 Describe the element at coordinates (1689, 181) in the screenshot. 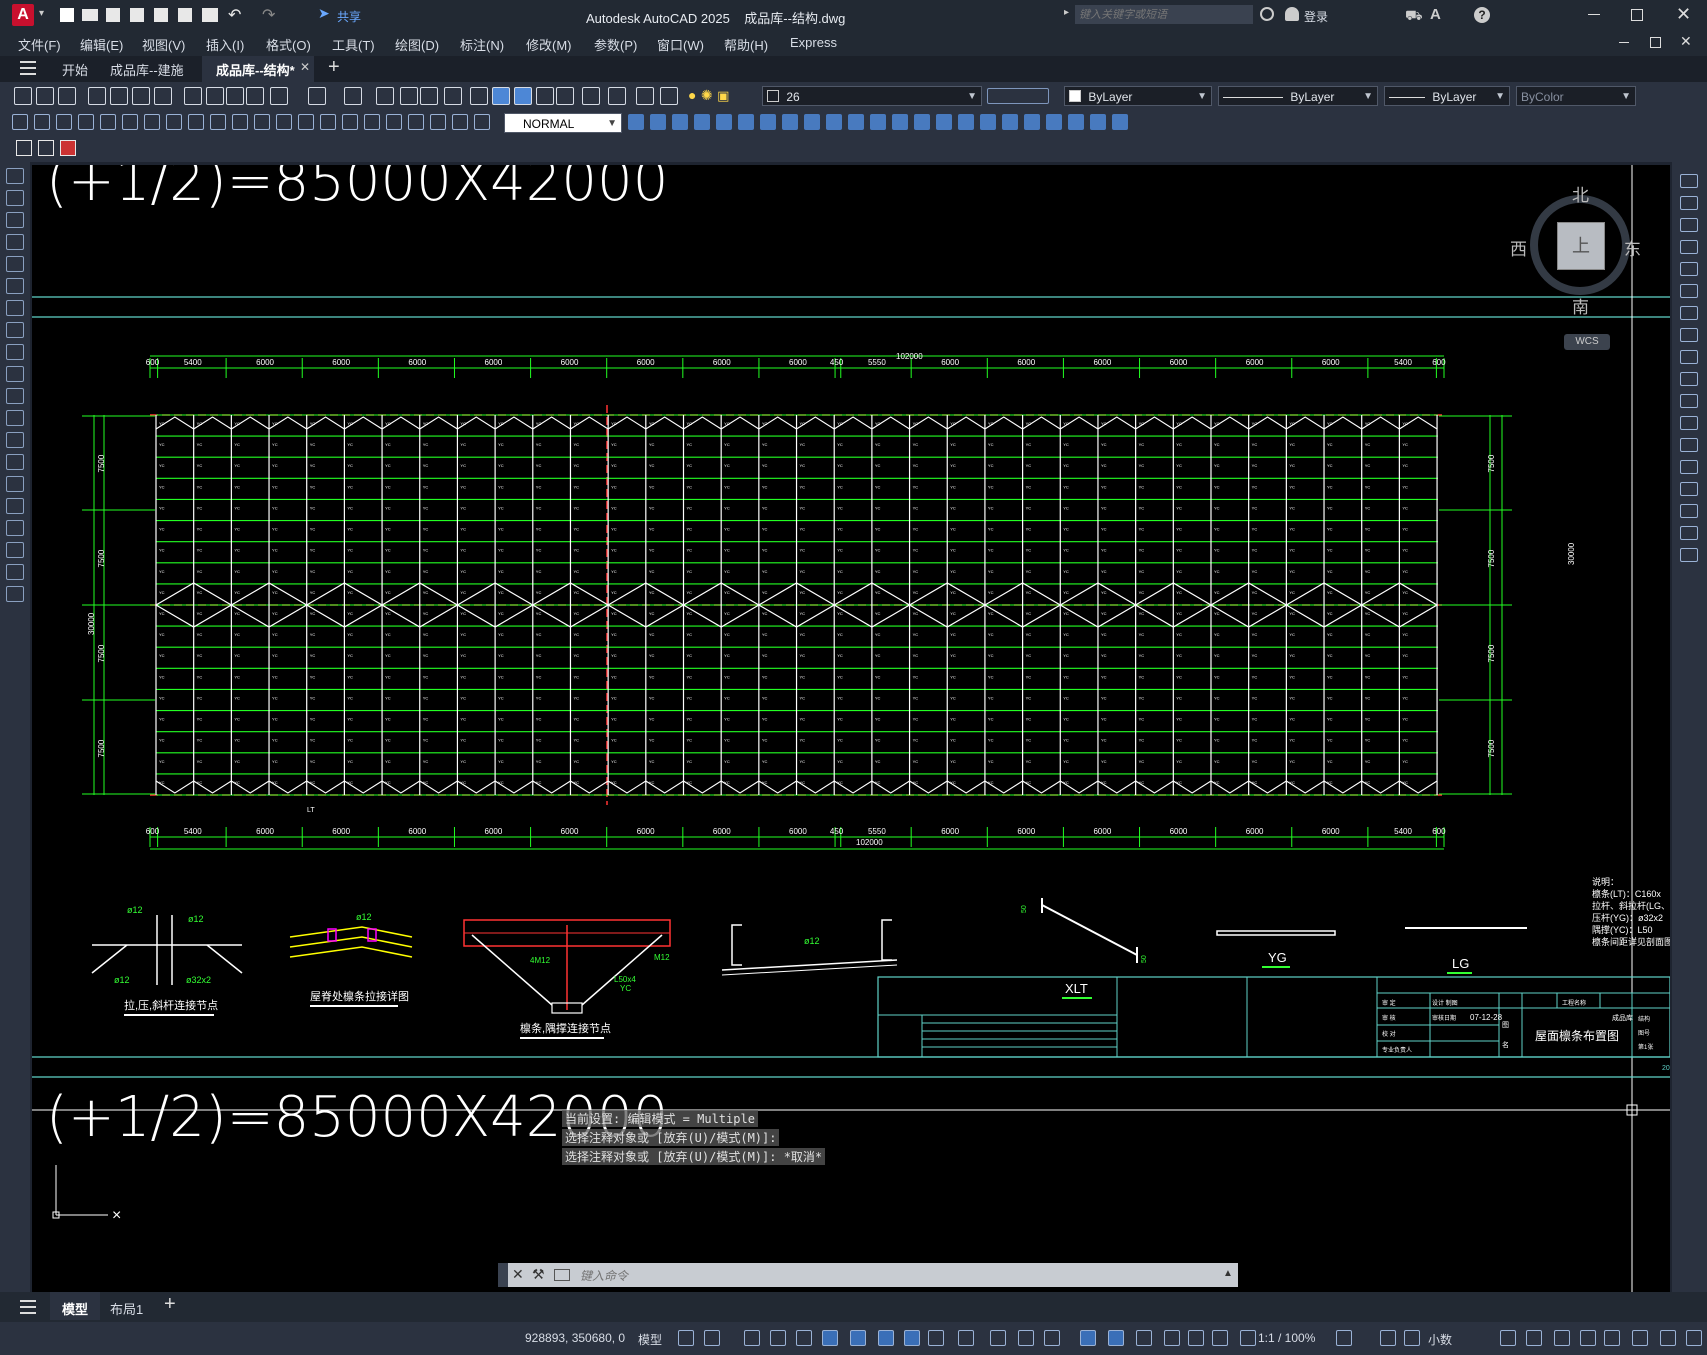

I see `modify-tool-side-1-icon` at that location.